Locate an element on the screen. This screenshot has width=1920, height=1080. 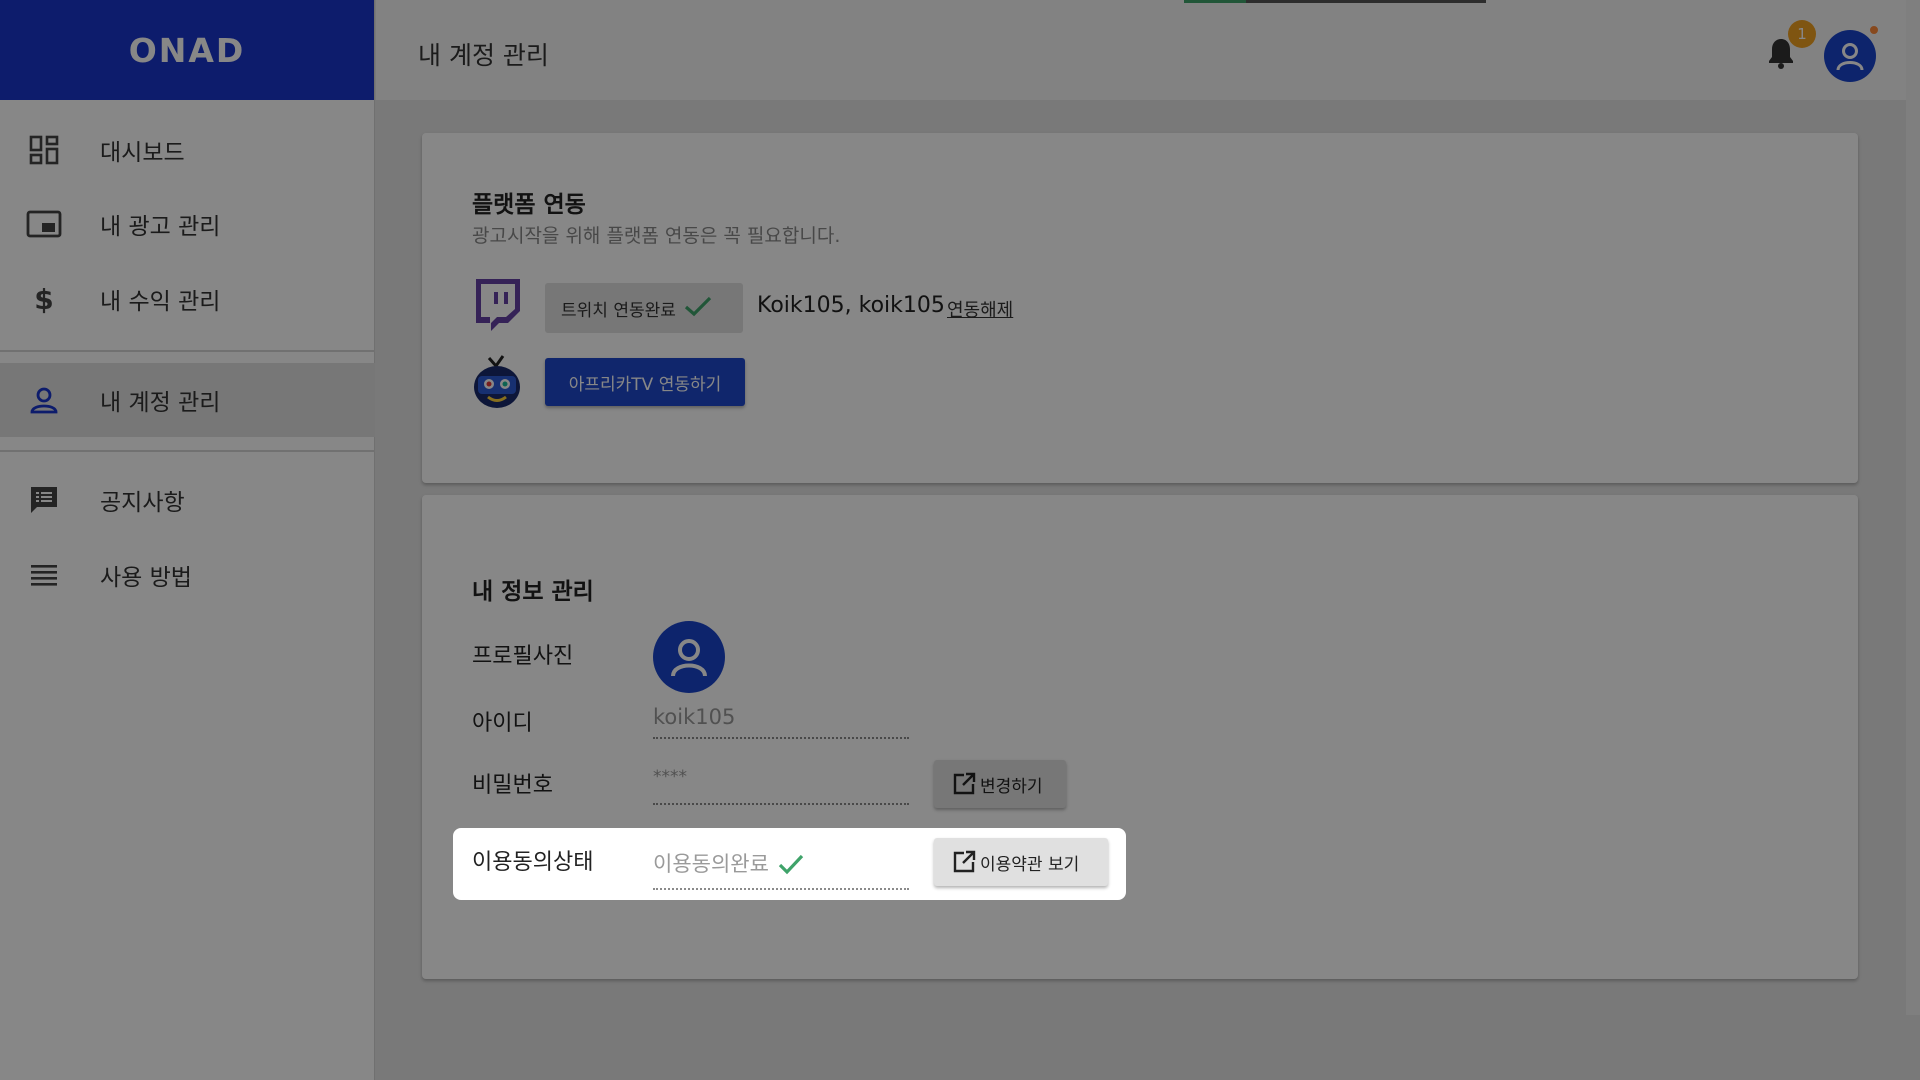
twitch-account-name: Koik105, koik105 is located at coordinates (851, 305).